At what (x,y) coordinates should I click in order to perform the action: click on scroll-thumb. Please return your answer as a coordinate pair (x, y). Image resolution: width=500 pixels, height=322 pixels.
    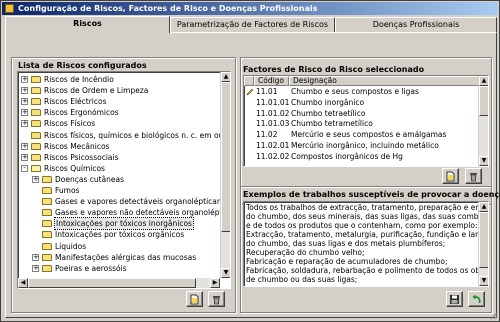
    Looking at the image, I should click on (225, 157).